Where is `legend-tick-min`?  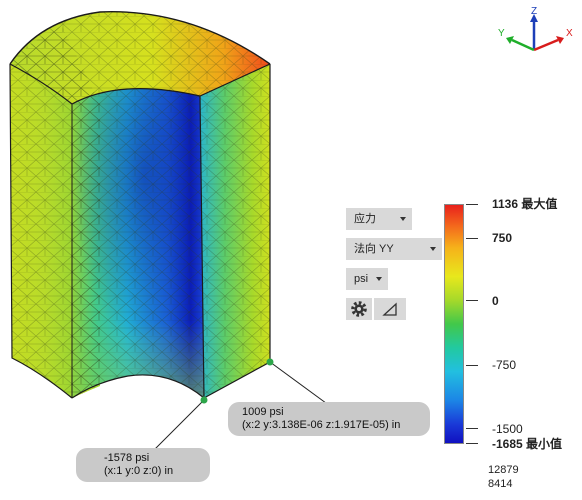 legend-tick-min is located at coordinates (472, 443).